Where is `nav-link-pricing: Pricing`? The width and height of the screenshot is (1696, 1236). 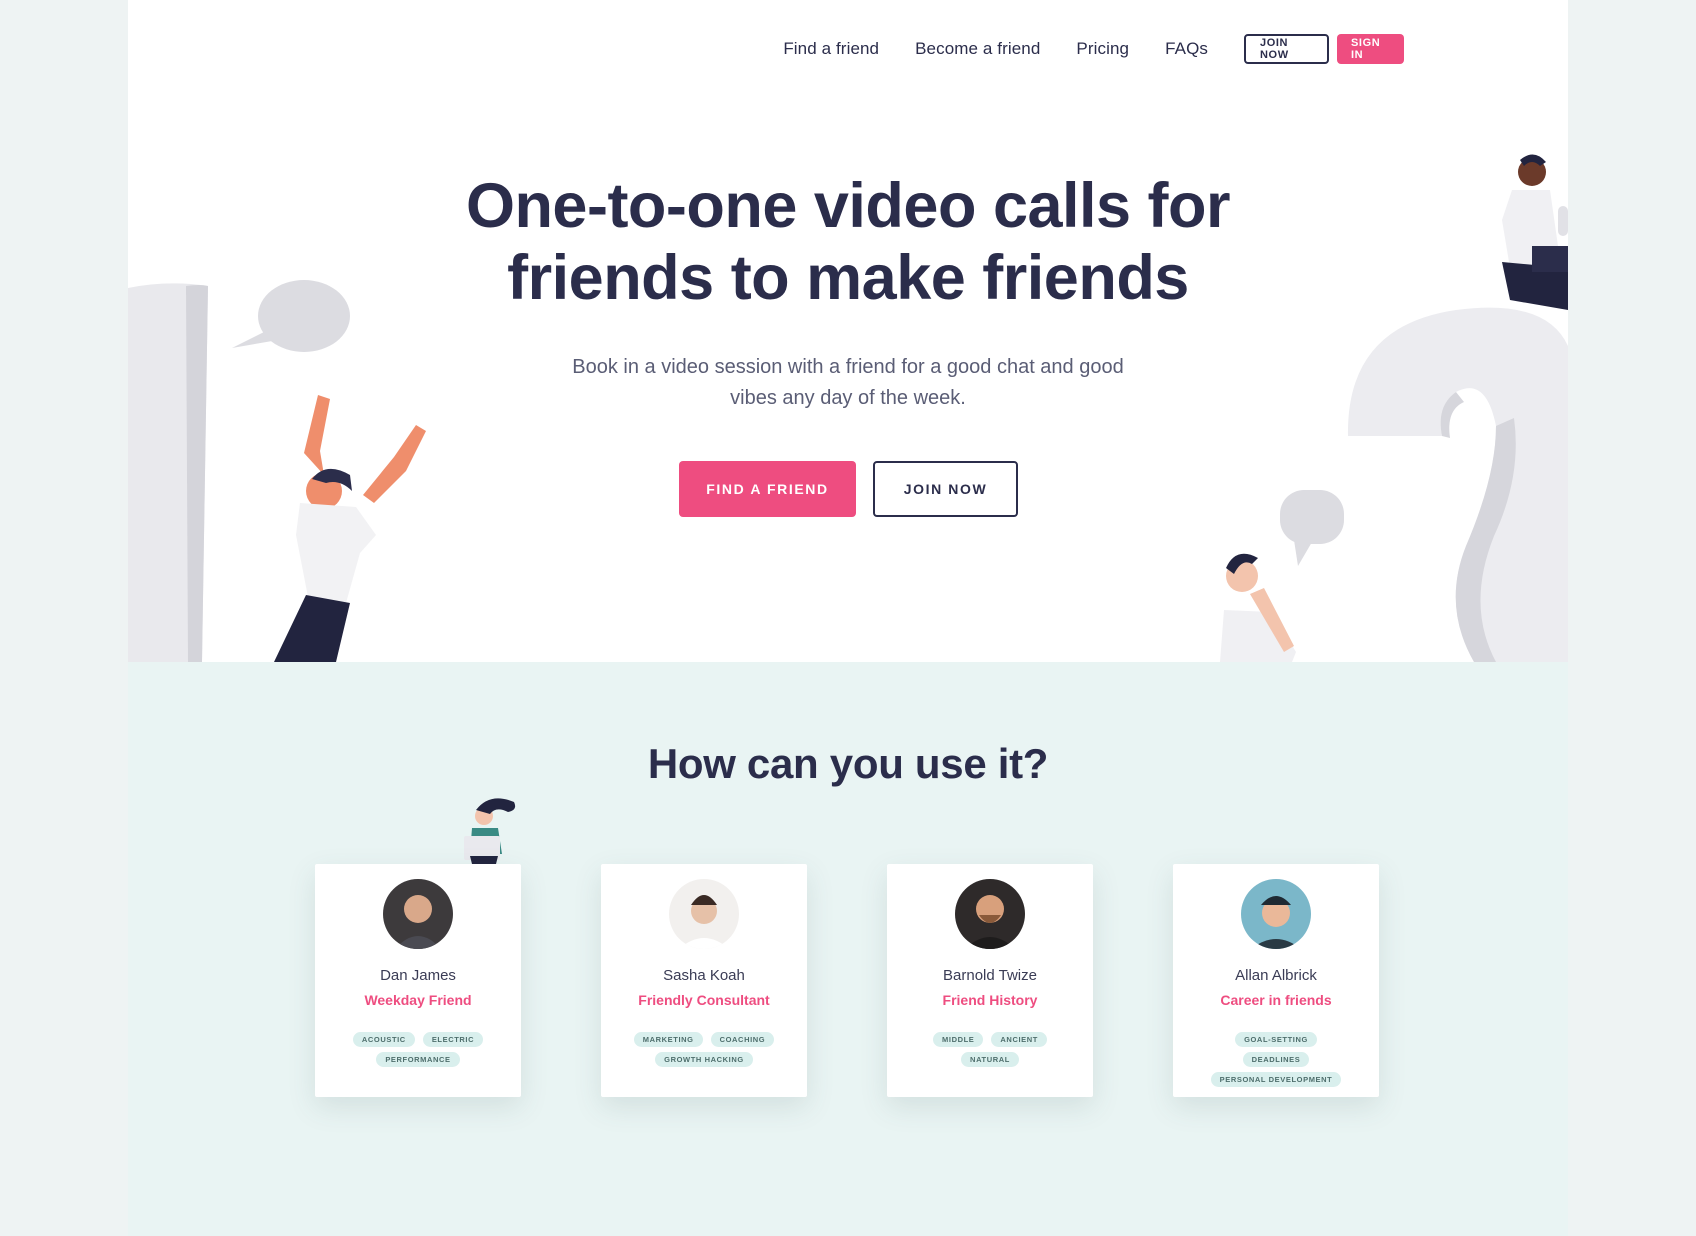 nav-link-pricing: Pricing is located at coordinates (1102, 49).